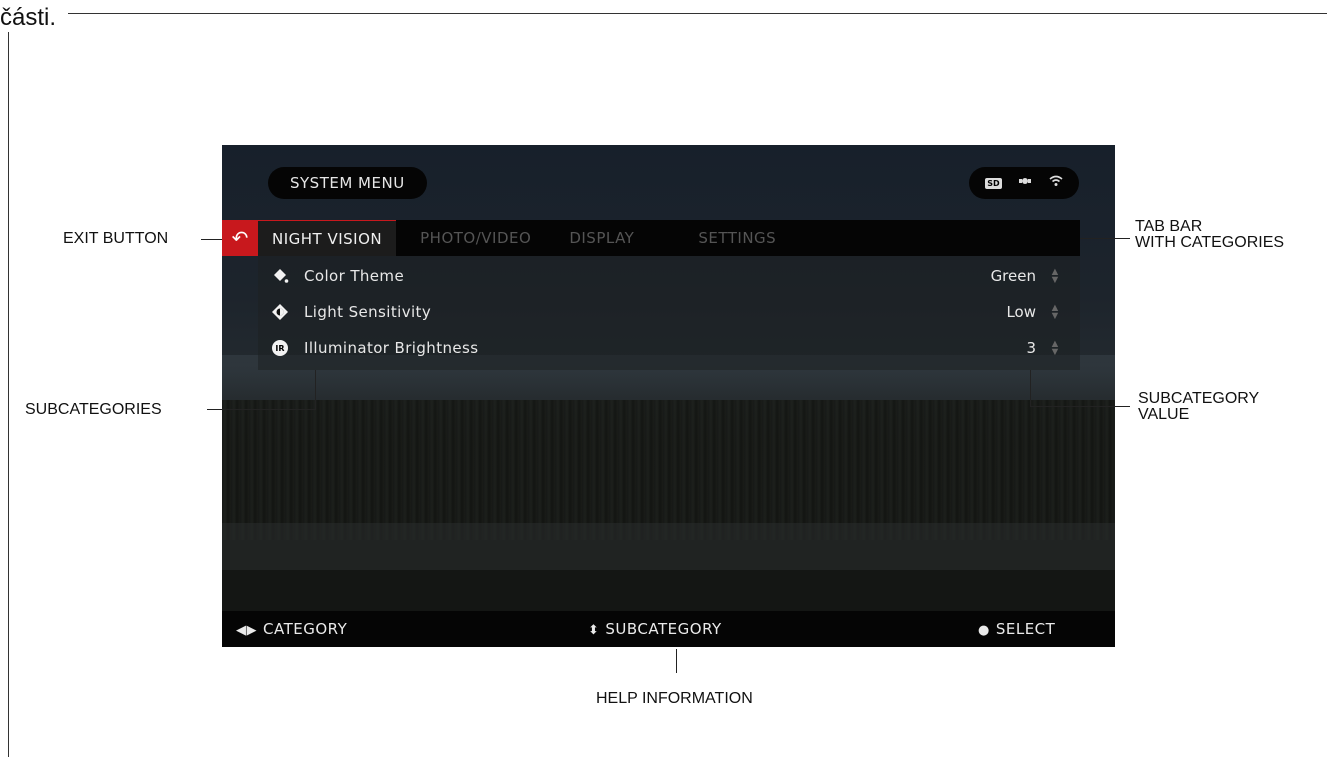 Image resolution: width=1327 pixels, height=757 pixels. Describe the element at coordinates (280, 348) in the screenshot. I see `ir-illuminator-icon: IR` at that location.